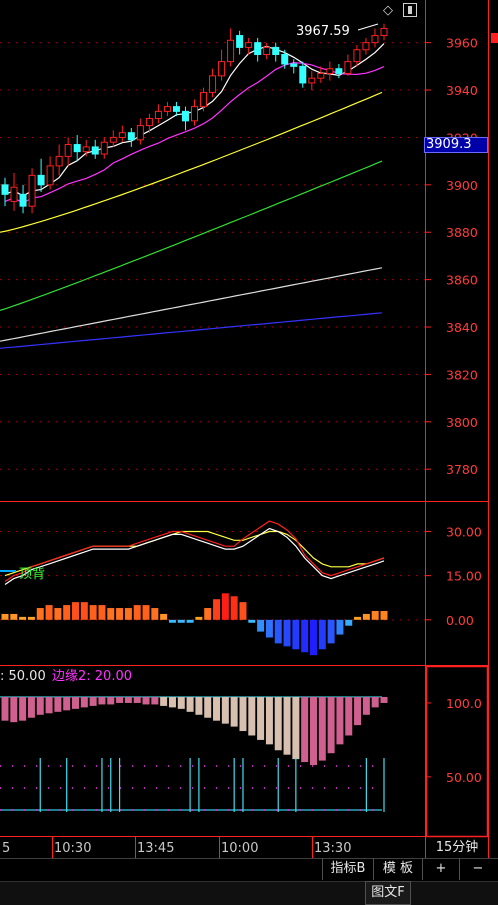 The height and width of the screenshot is (905, 498). What do you see at coordinates (462, 43) in the screenshot?
I see `price-tick-label: 3960` at bounding box center [462, 43].